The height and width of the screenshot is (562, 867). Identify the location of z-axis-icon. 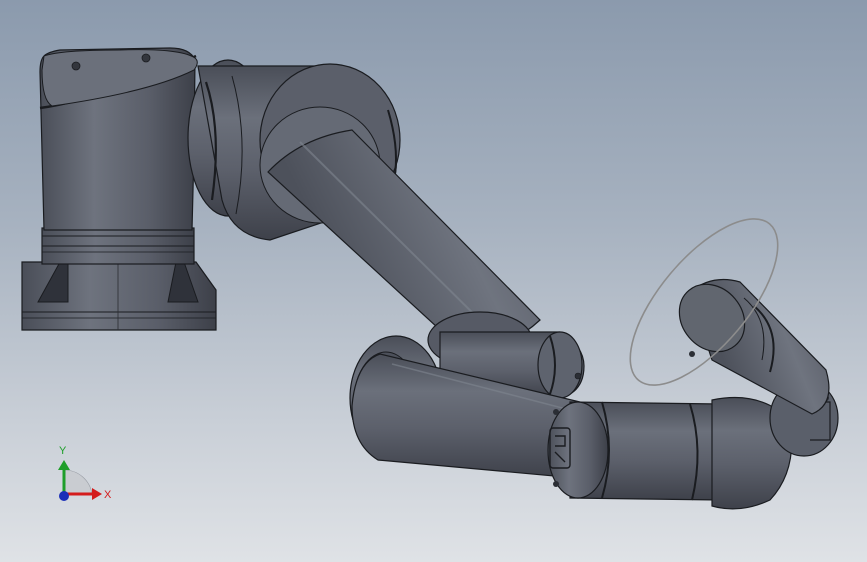
(64, 496).